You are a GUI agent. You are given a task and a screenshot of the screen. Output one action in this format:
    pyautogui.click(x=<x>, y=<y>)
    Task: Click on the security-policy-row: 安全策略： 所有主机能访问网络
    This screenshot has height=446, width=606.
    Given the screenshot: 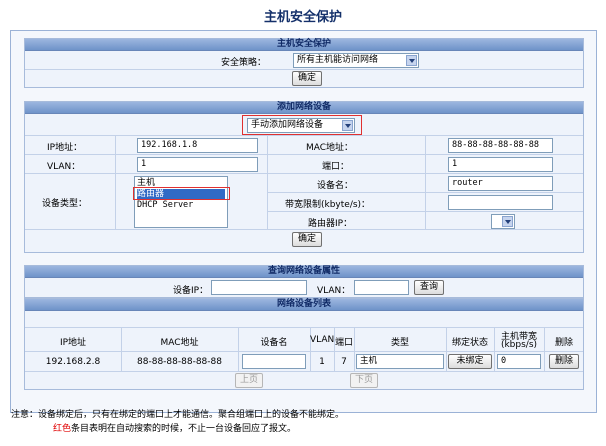 What is the action you would take?
    pyautogui.click(x=304, y=60)
    